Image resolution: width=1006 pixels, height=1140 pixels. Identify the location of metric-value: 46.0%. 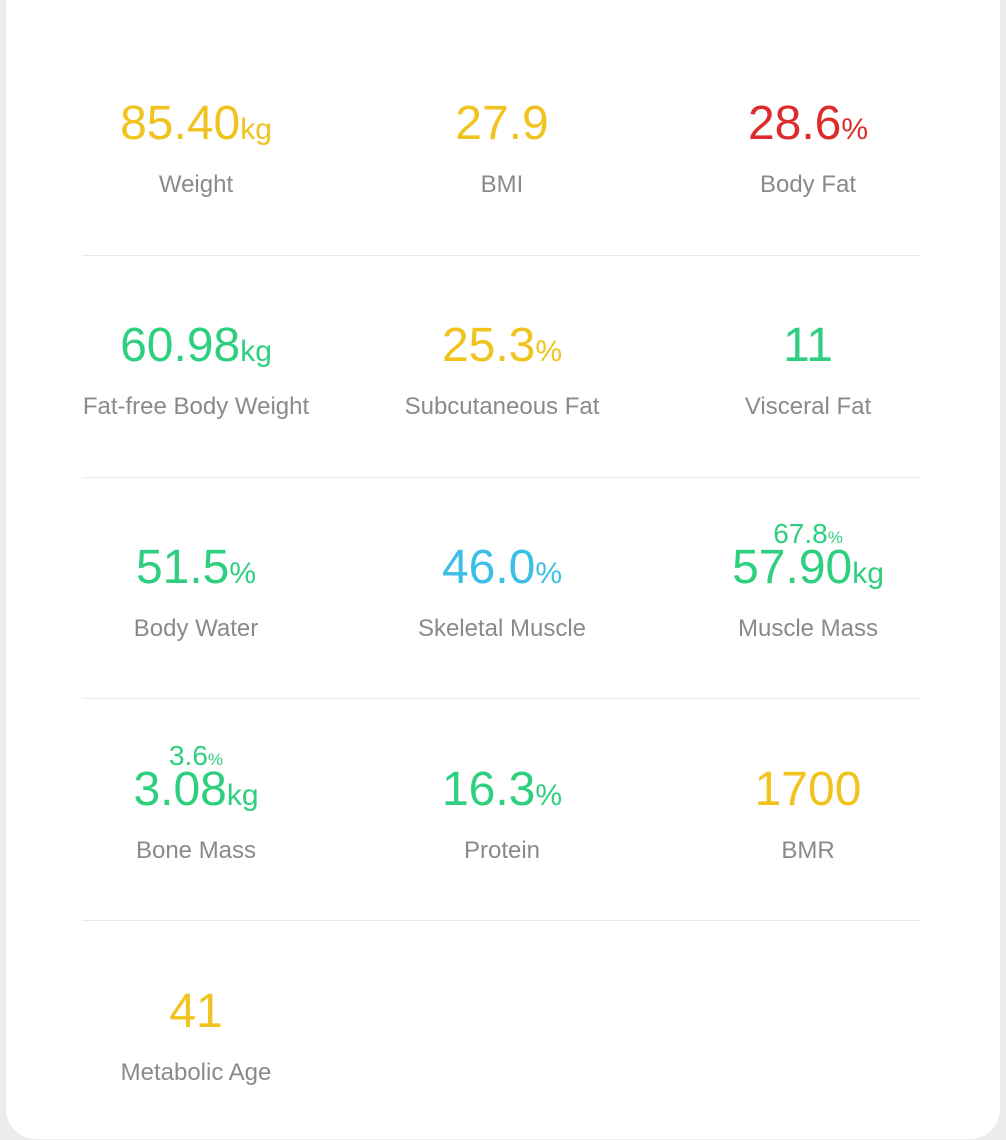
(502, 567).